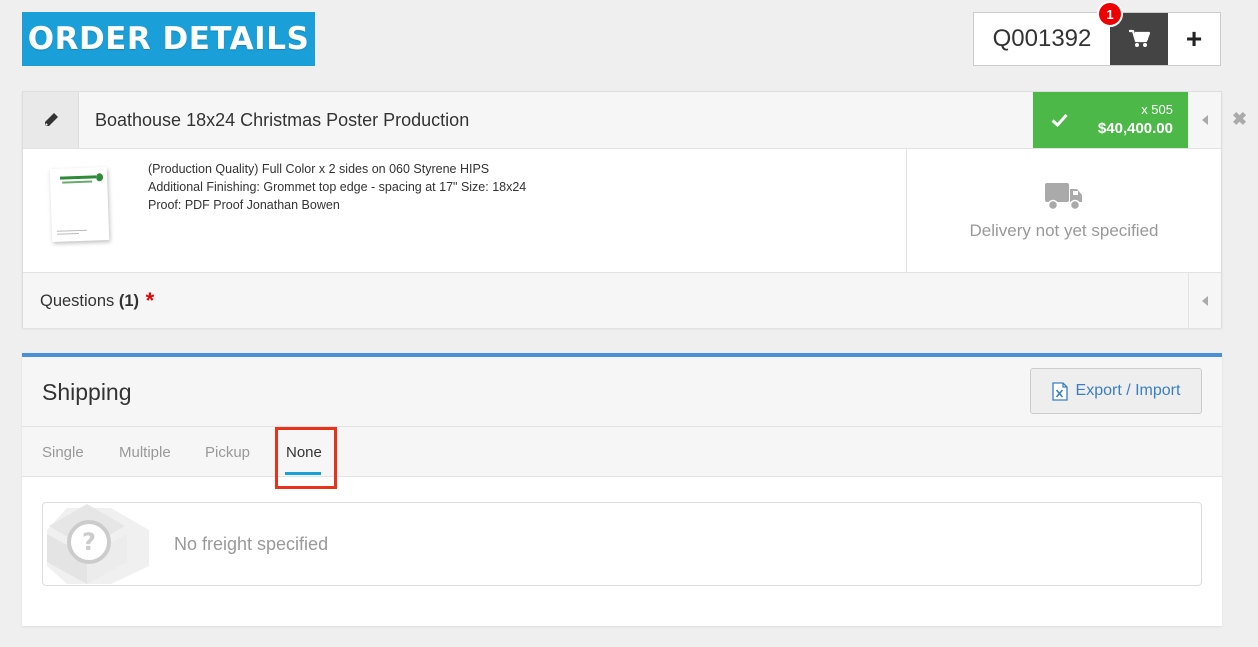  I want to click on close-icon: ✖, so click(1239, 119).